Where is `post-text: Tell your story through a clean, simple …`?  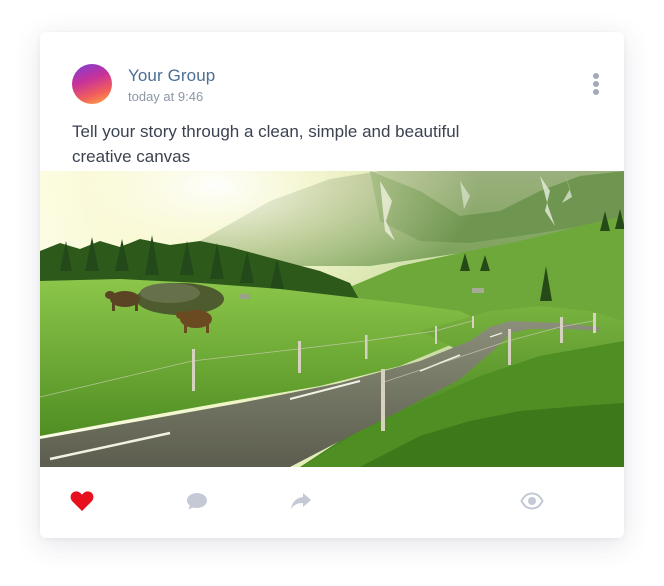 post-text: Tell your story through a clean, simple … is located at coordinates (266, 144).